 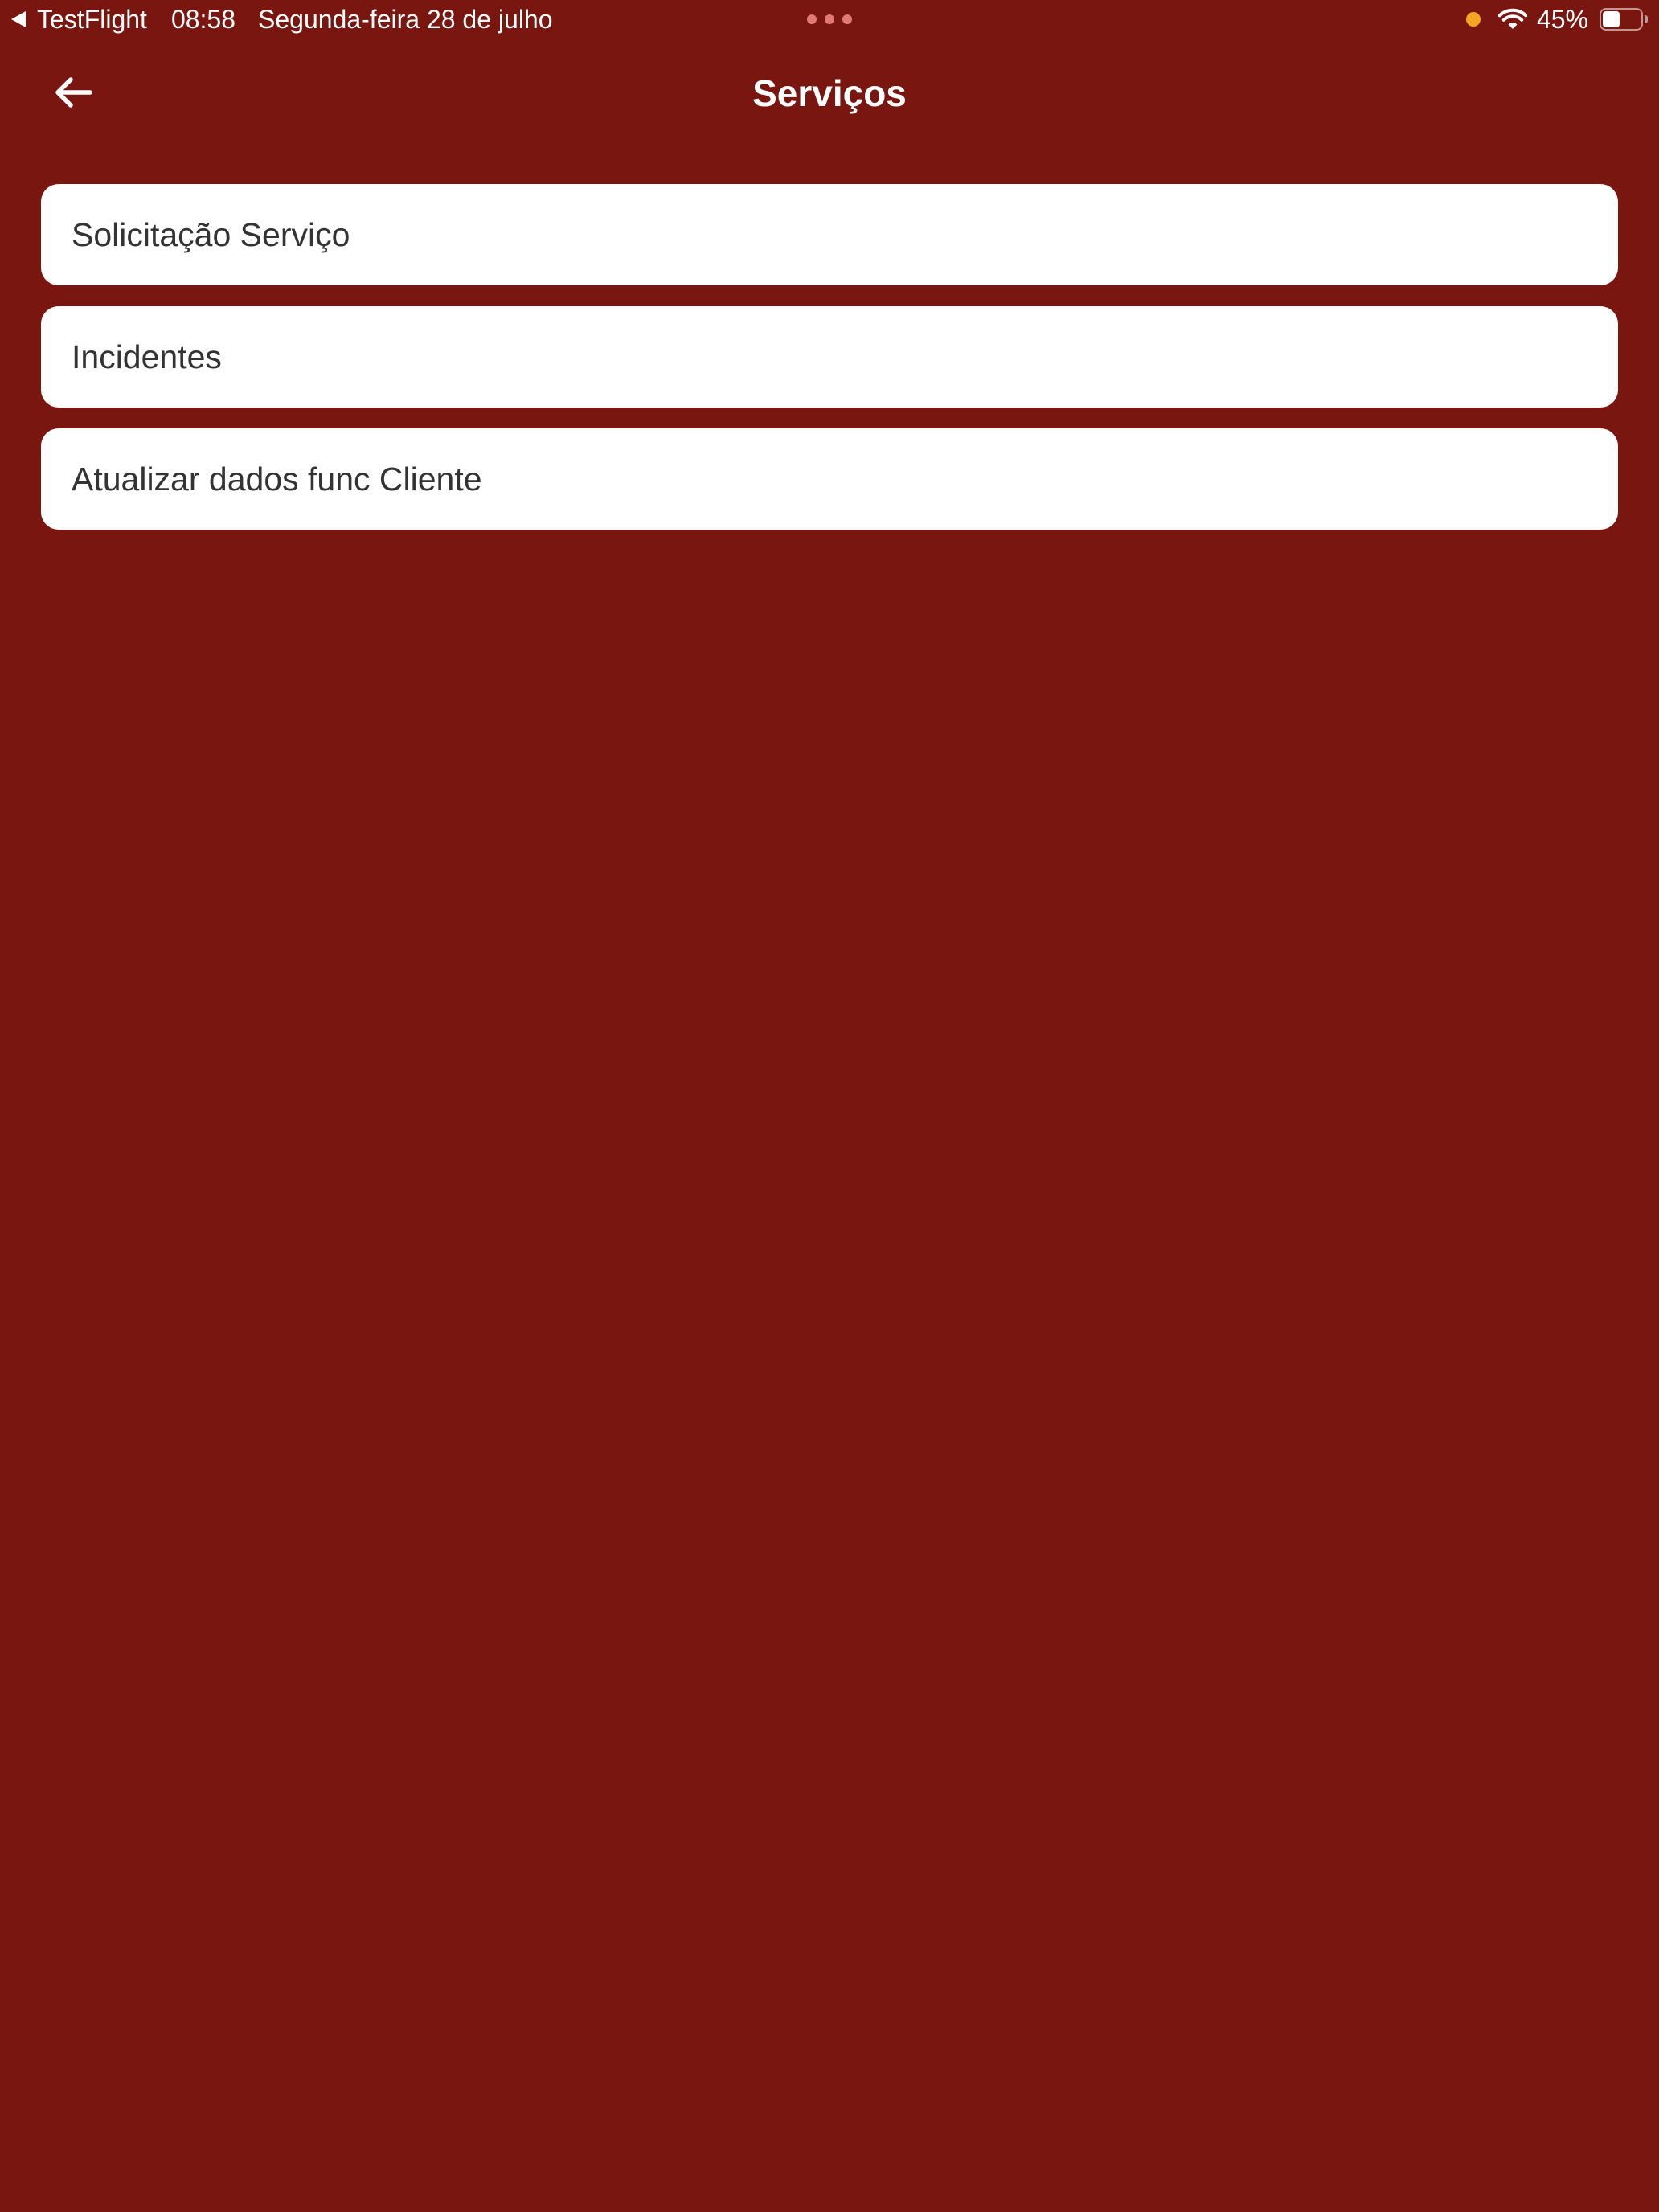 What do you see at coordinates (1611, 19) in the screenshot?
I see `battery-fill` at bounding box center [1611, 19].